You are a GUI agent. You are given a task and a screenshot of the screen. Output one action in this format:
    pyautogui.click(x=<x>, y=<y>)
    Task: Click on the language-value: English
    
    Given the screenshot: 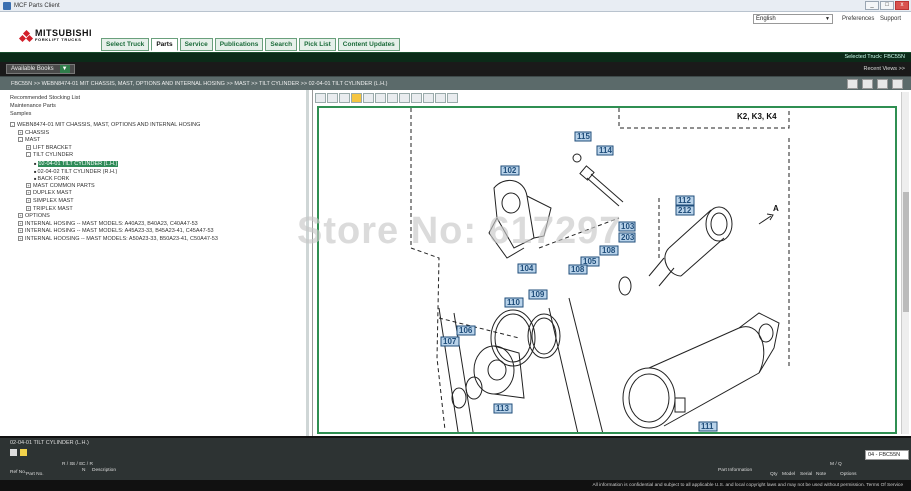 What is the action you would take?
    pyautogui.click(x=766, y=19)
    